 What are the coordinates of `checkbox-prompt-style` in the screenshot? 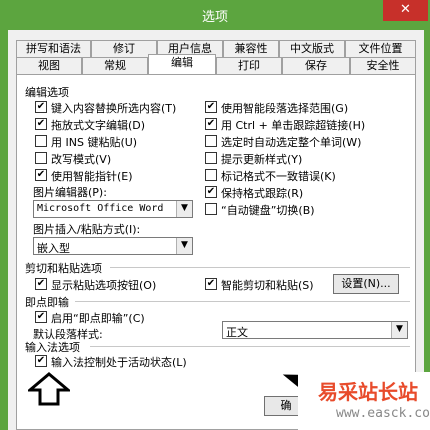 It's located at (211, 158).